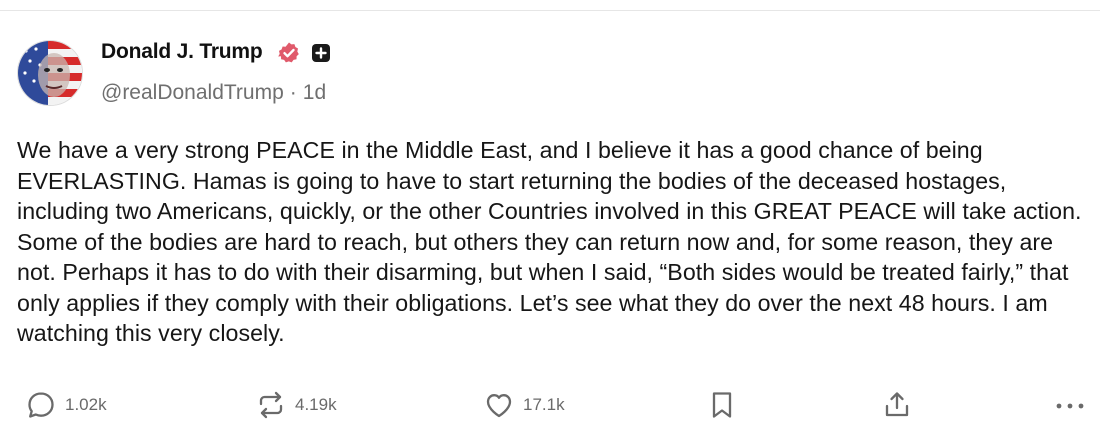  I want to click on heart-icon, so click(499, 406).